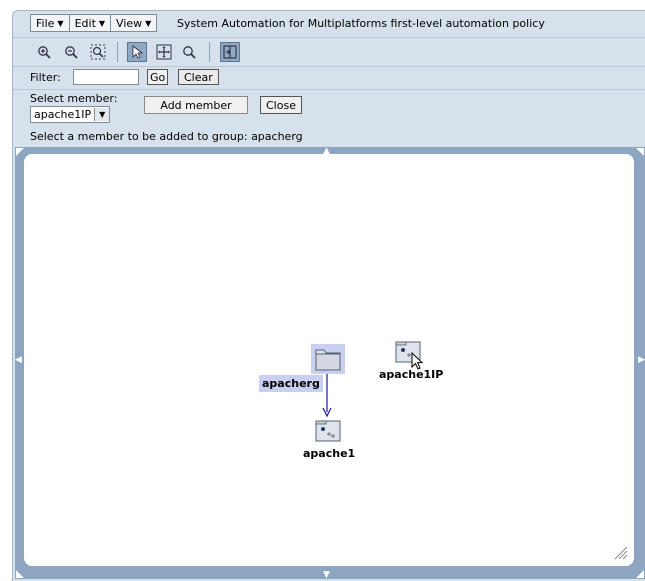 This screenshot has width=645, height=581. I want to click on member-node-label: apache1, so click(329, 453).